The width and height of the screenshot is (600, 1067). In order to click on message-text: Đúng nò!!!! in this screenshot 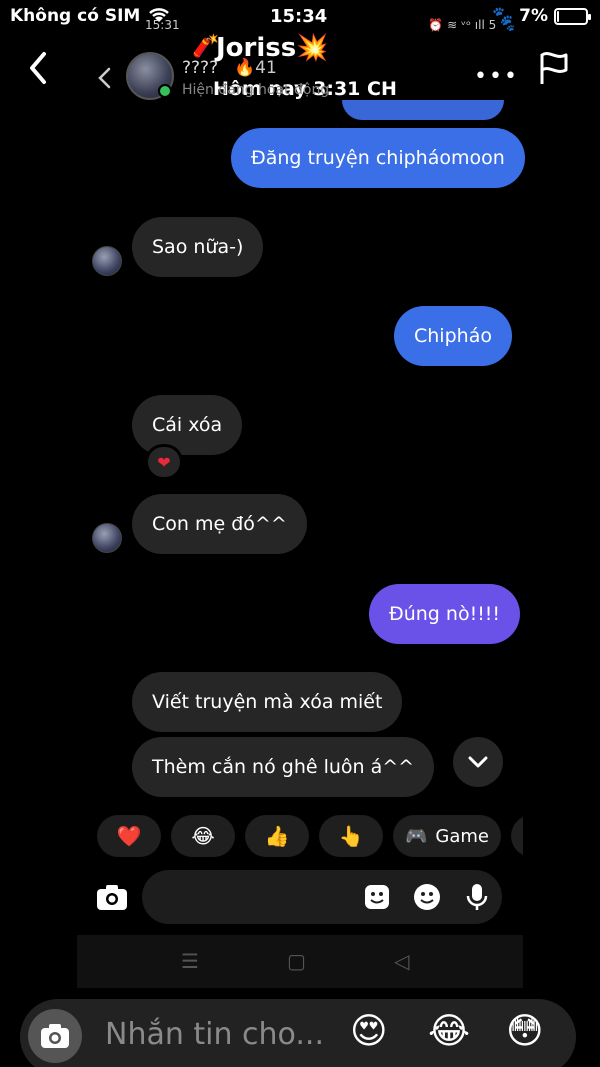, I will do `click(445, 614)`.